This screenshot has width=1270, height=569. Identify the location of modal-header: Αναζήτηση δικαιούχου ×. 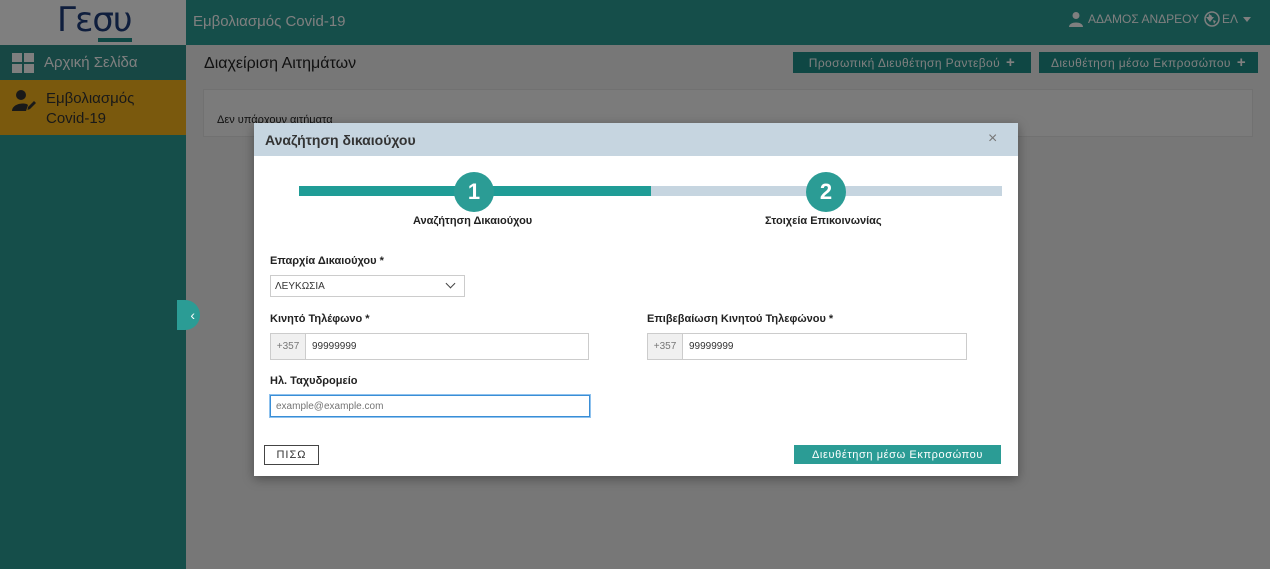
(636, 139).